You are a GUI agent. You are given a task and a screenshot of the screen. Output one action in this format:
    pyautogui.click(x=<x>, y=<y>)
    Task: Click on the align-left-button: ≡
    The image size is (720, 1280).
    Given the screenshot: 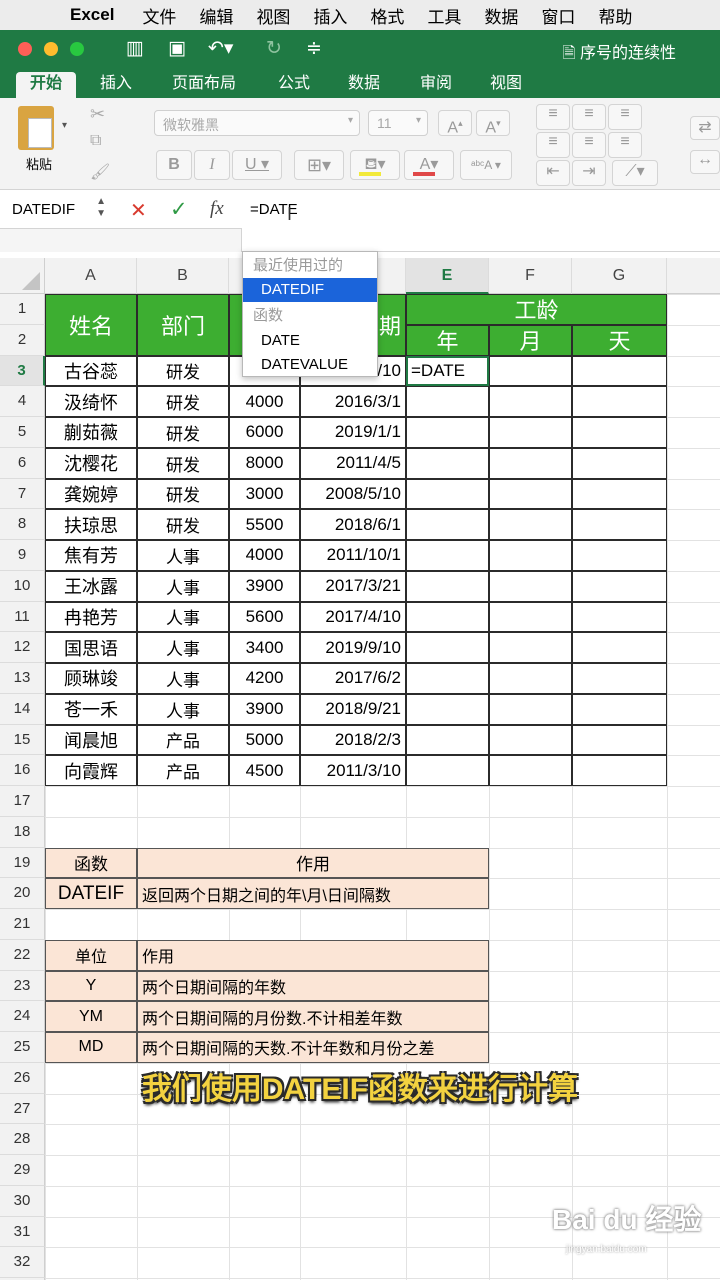 What is the action you would take?
    pyautogui.click(x=553, y=145)
    